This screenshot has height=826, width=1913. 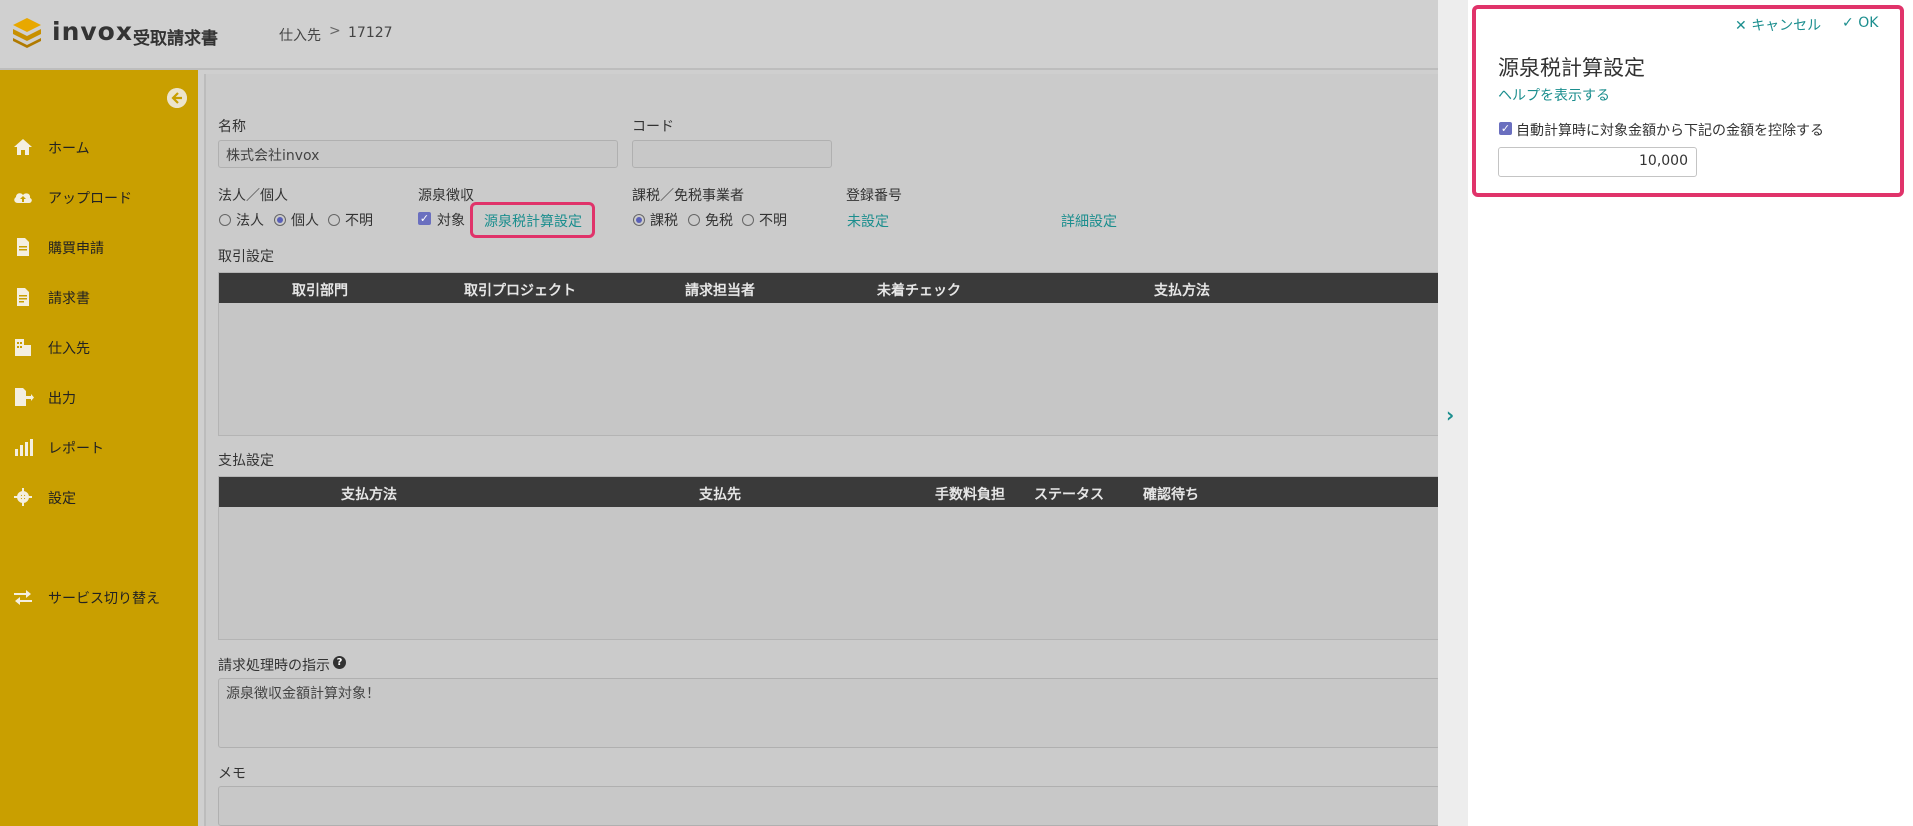 What do you see at coordinates (300, 35) in the screenshot?
I see `breadcrumb-suppliers: 仕入先` at bounding box center [300, 35].